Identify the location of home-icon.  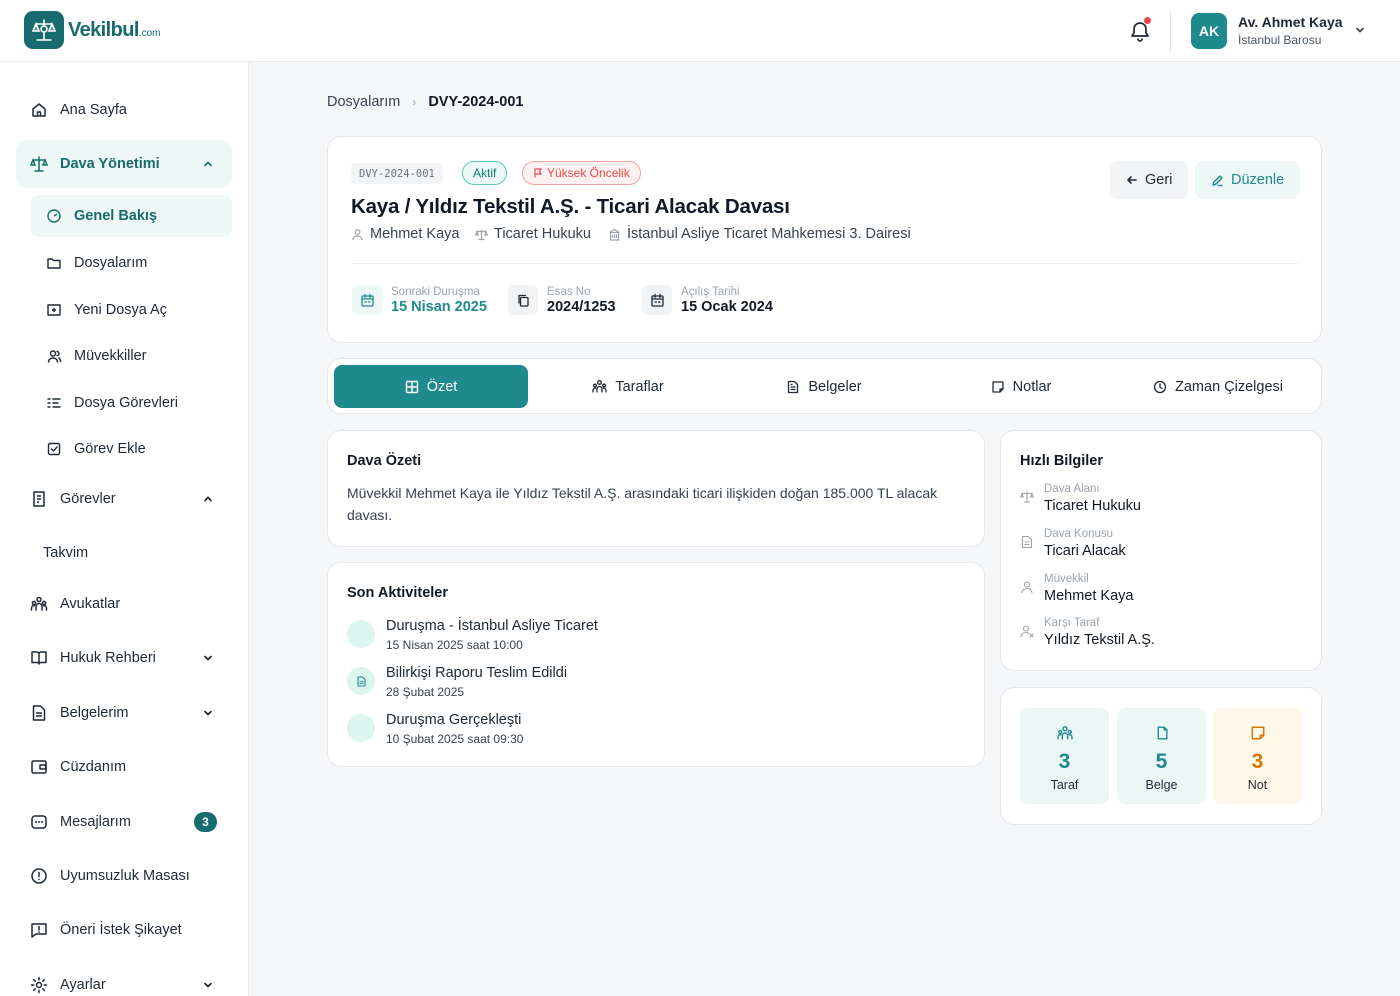
(39, 110).